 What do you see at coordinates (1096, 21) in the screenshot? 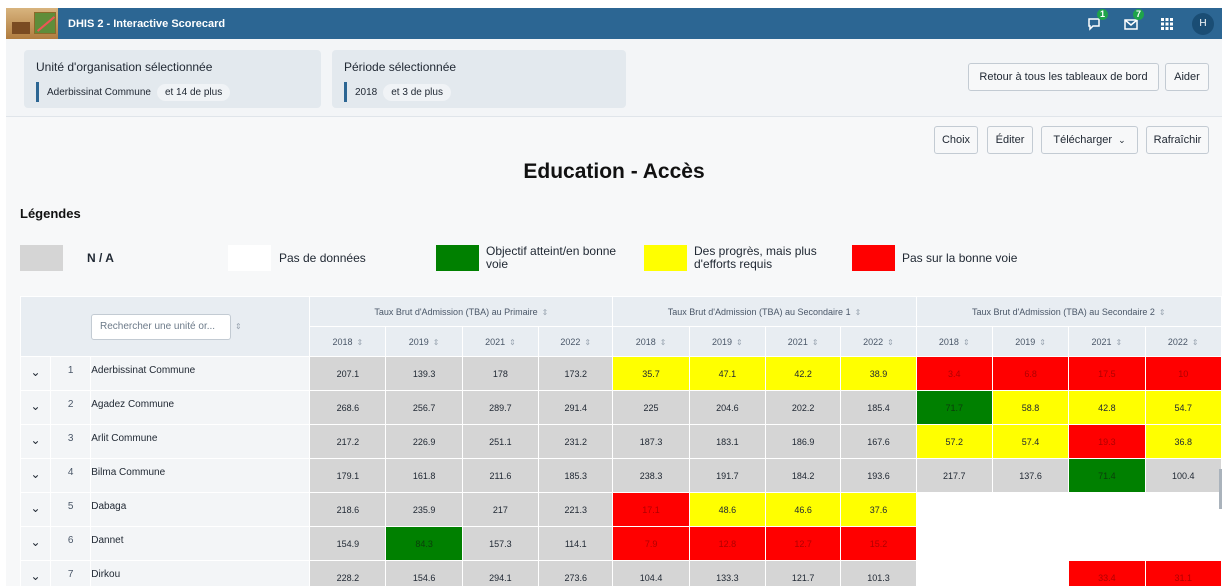
I see `interpretations-icon: 1` at bounding box center [1096, 21].